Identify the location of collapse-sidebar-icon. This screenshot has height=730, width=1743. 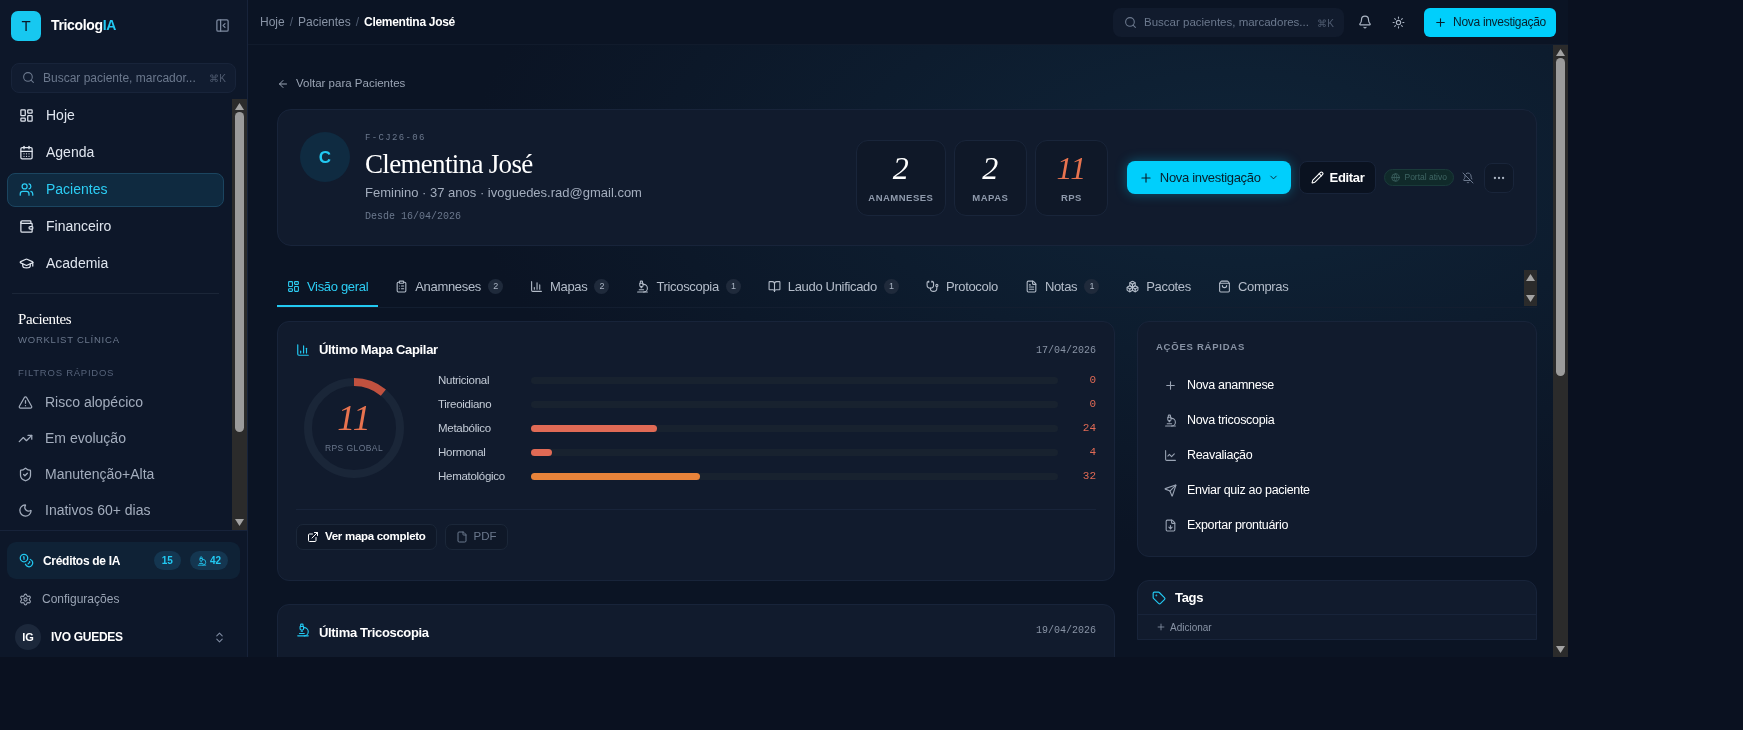
(222, 26).